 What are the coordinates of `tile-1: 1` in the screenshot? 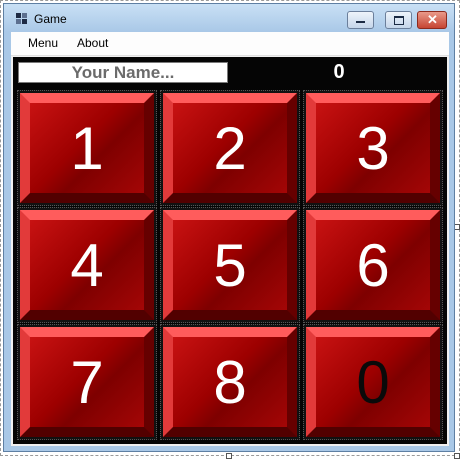 It's located at (87, 148).